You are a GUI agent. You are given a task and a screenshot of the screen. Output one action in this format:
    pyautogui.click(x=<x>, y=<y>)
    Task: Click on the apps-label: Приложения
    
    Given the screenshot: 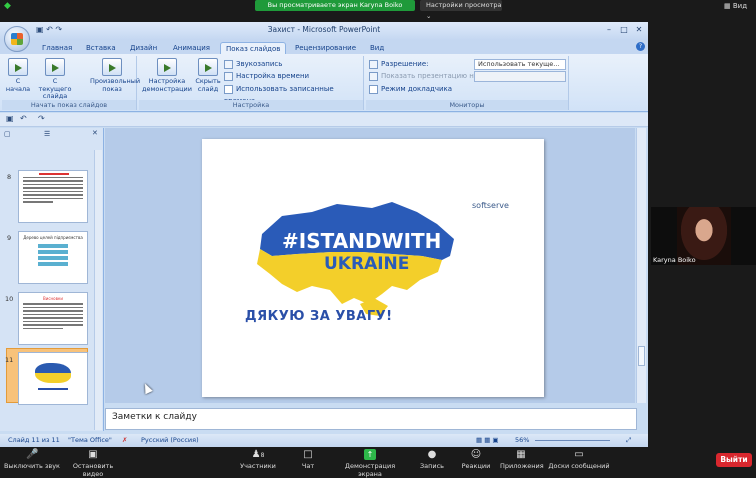 What is the action you would take?
    pyautogui.click(x=522, y=466)
    